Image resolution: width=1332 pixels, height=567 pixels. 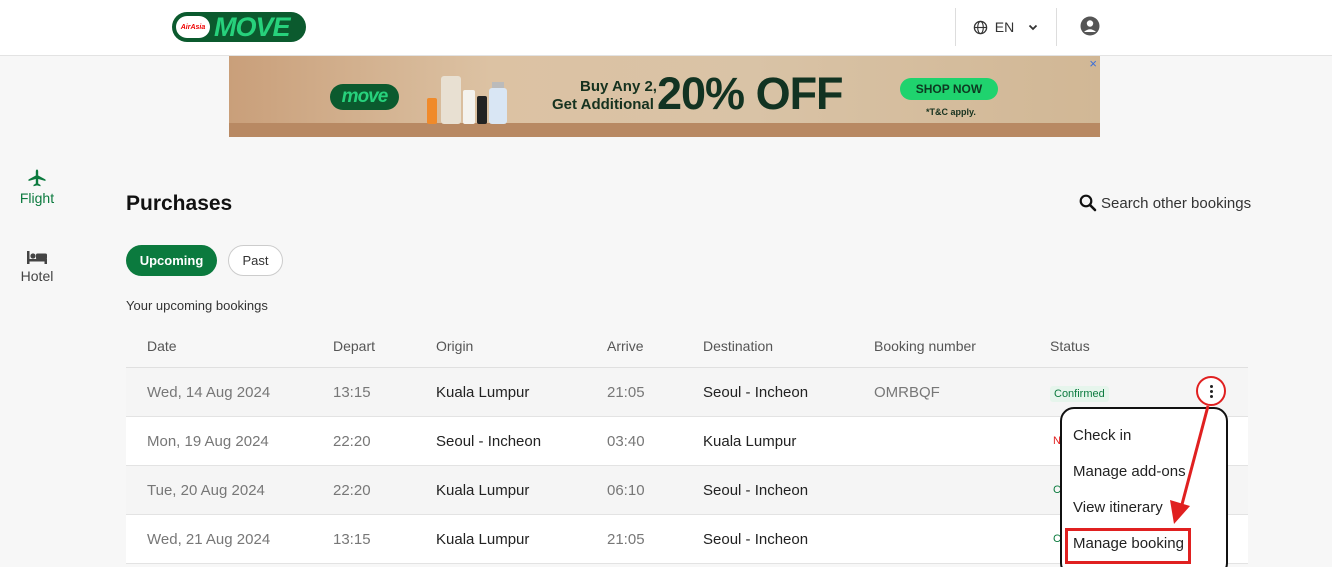 I want to click on status-badge: Confirmed, so click(x=1079, y=394).